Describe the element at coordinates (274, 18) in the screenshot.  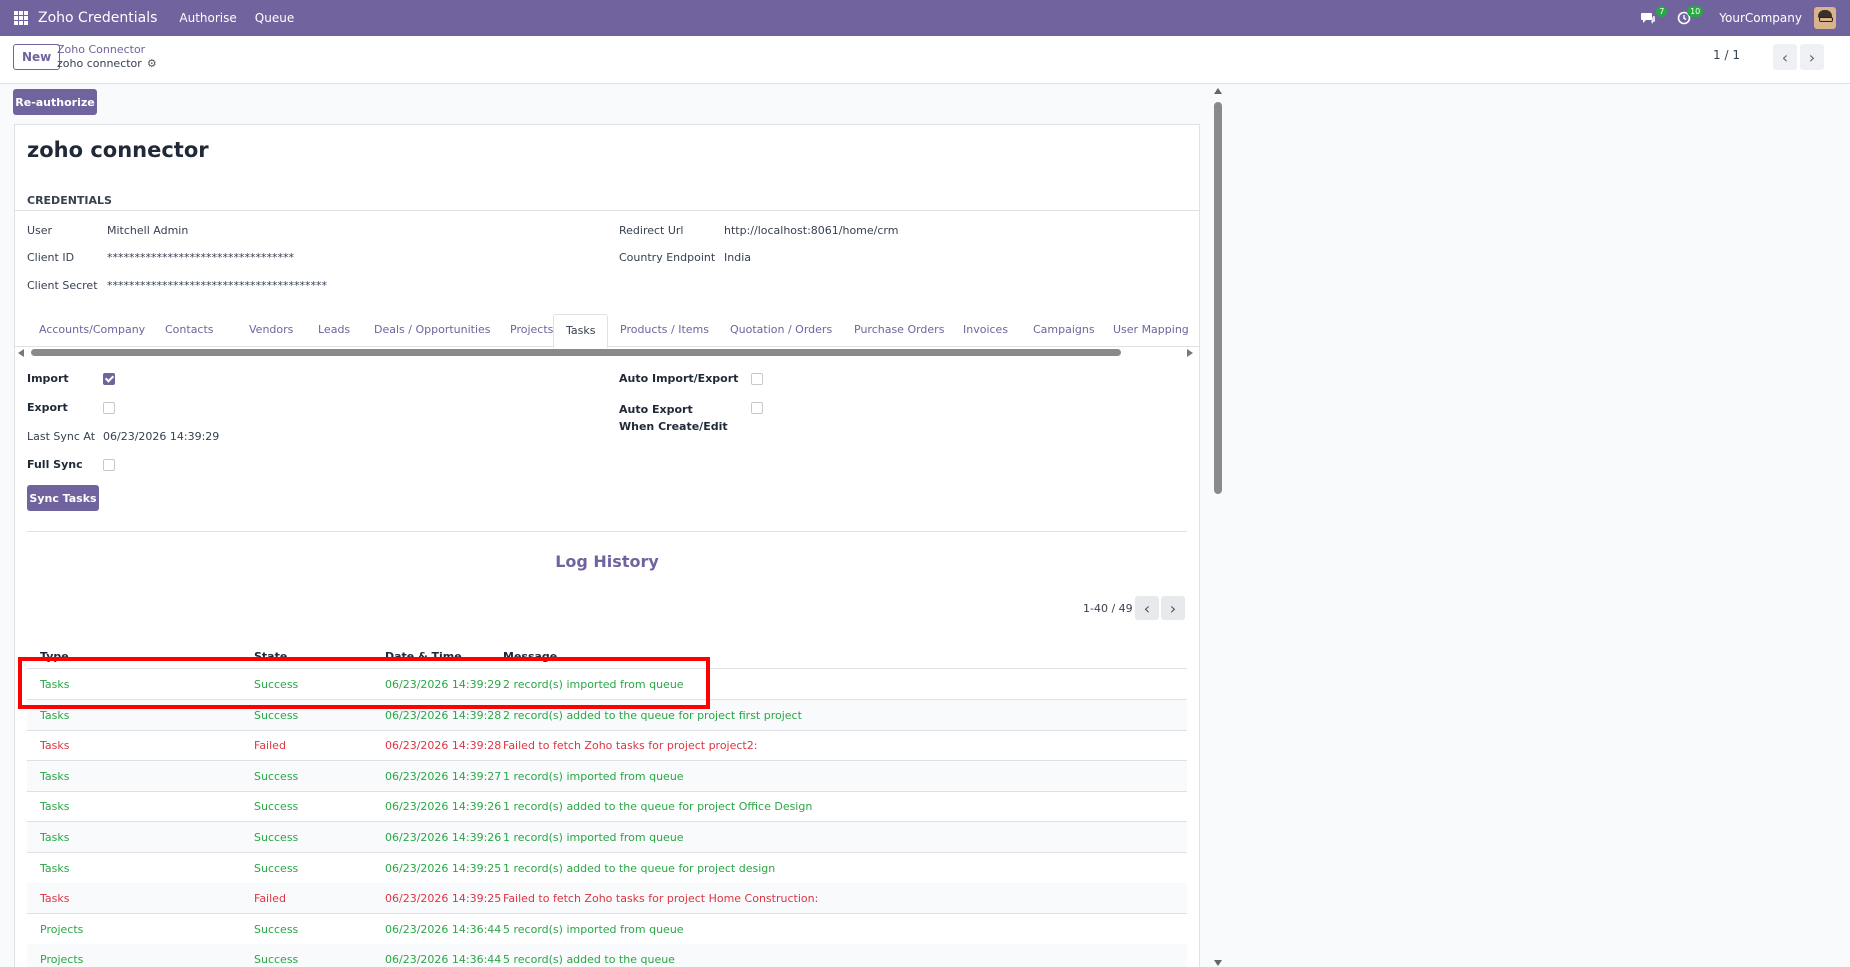
I see `menu-queue: Queue` at that location.